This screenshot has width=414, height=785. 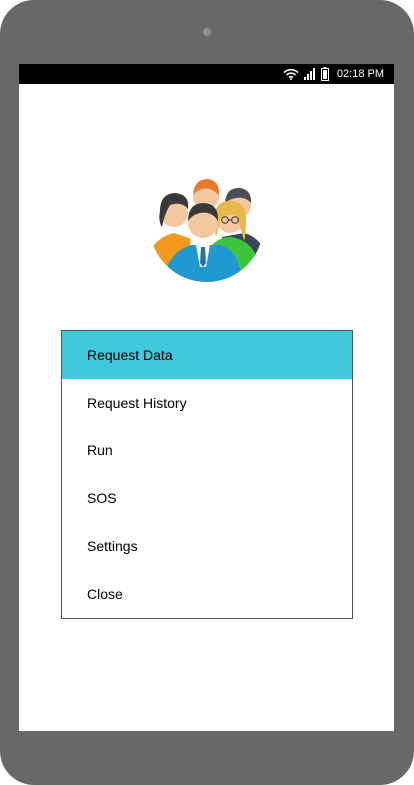 What do you see at coordinates (207, 355) in the screenshot?
I see `menu-item-request-data: Request Data` at bounding box center [207, 355].